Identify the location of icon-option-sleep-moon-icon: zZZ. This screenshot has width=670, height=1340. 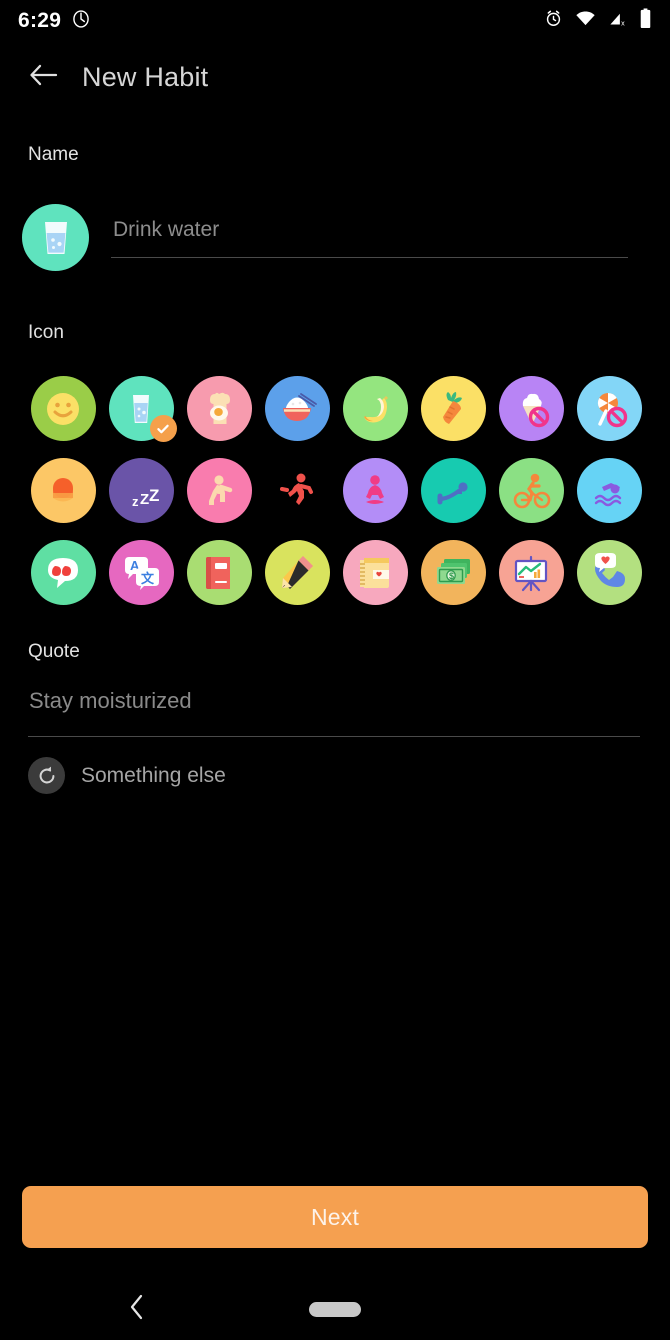
(141, 490).